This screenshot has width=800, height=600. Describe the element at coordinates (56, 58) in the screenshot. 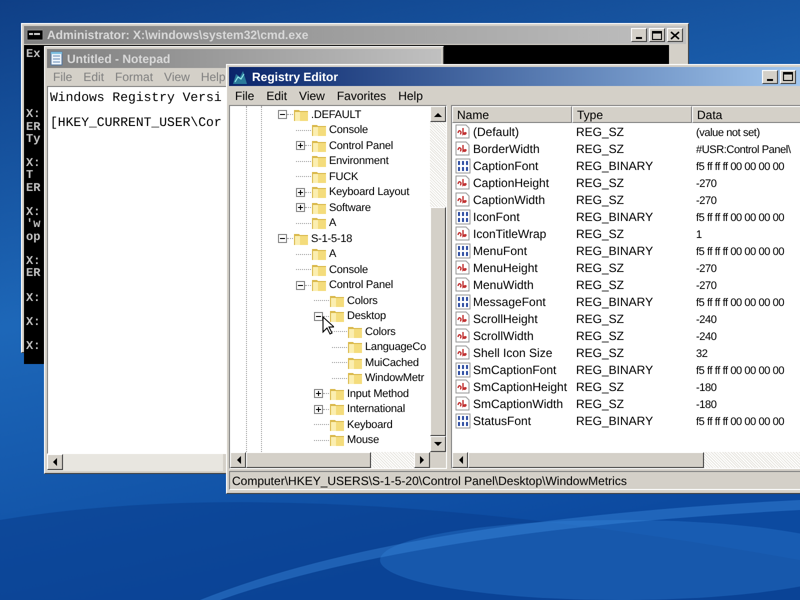

I see `notepad-icon` at that location.